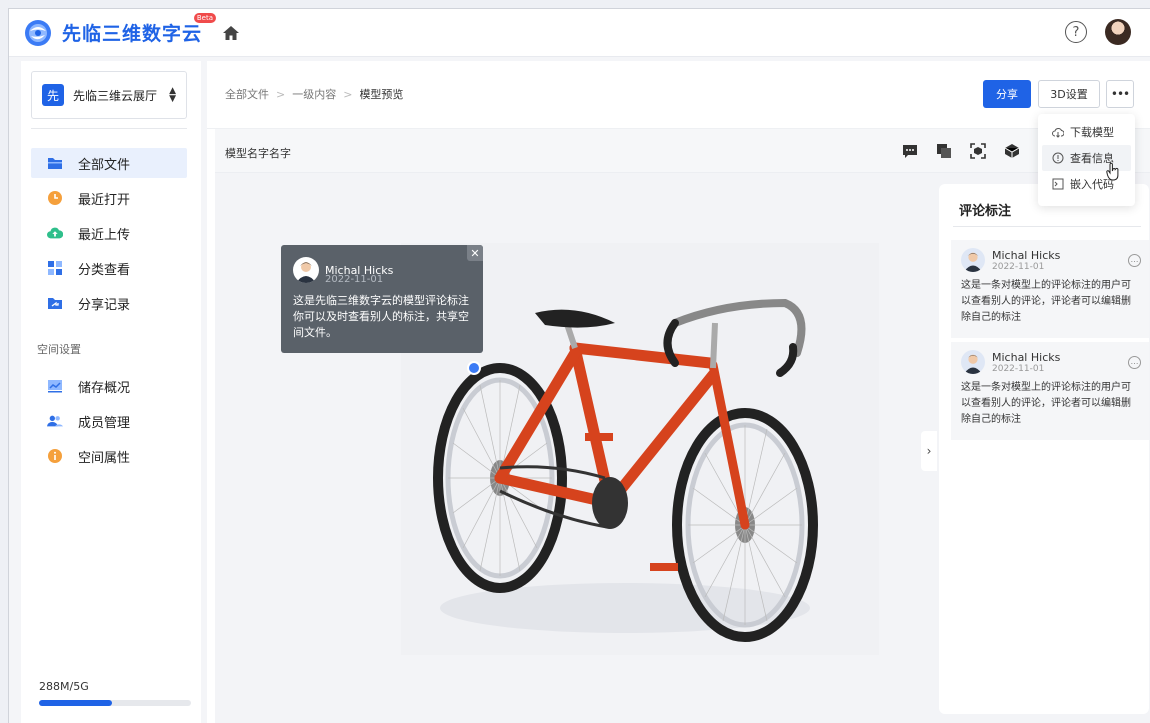 This screenshot has width=1150, height=723. What do you see at coordinates (944, 151) in the screenshot?
I see `layers-icon` at bounding box center [944, 151].